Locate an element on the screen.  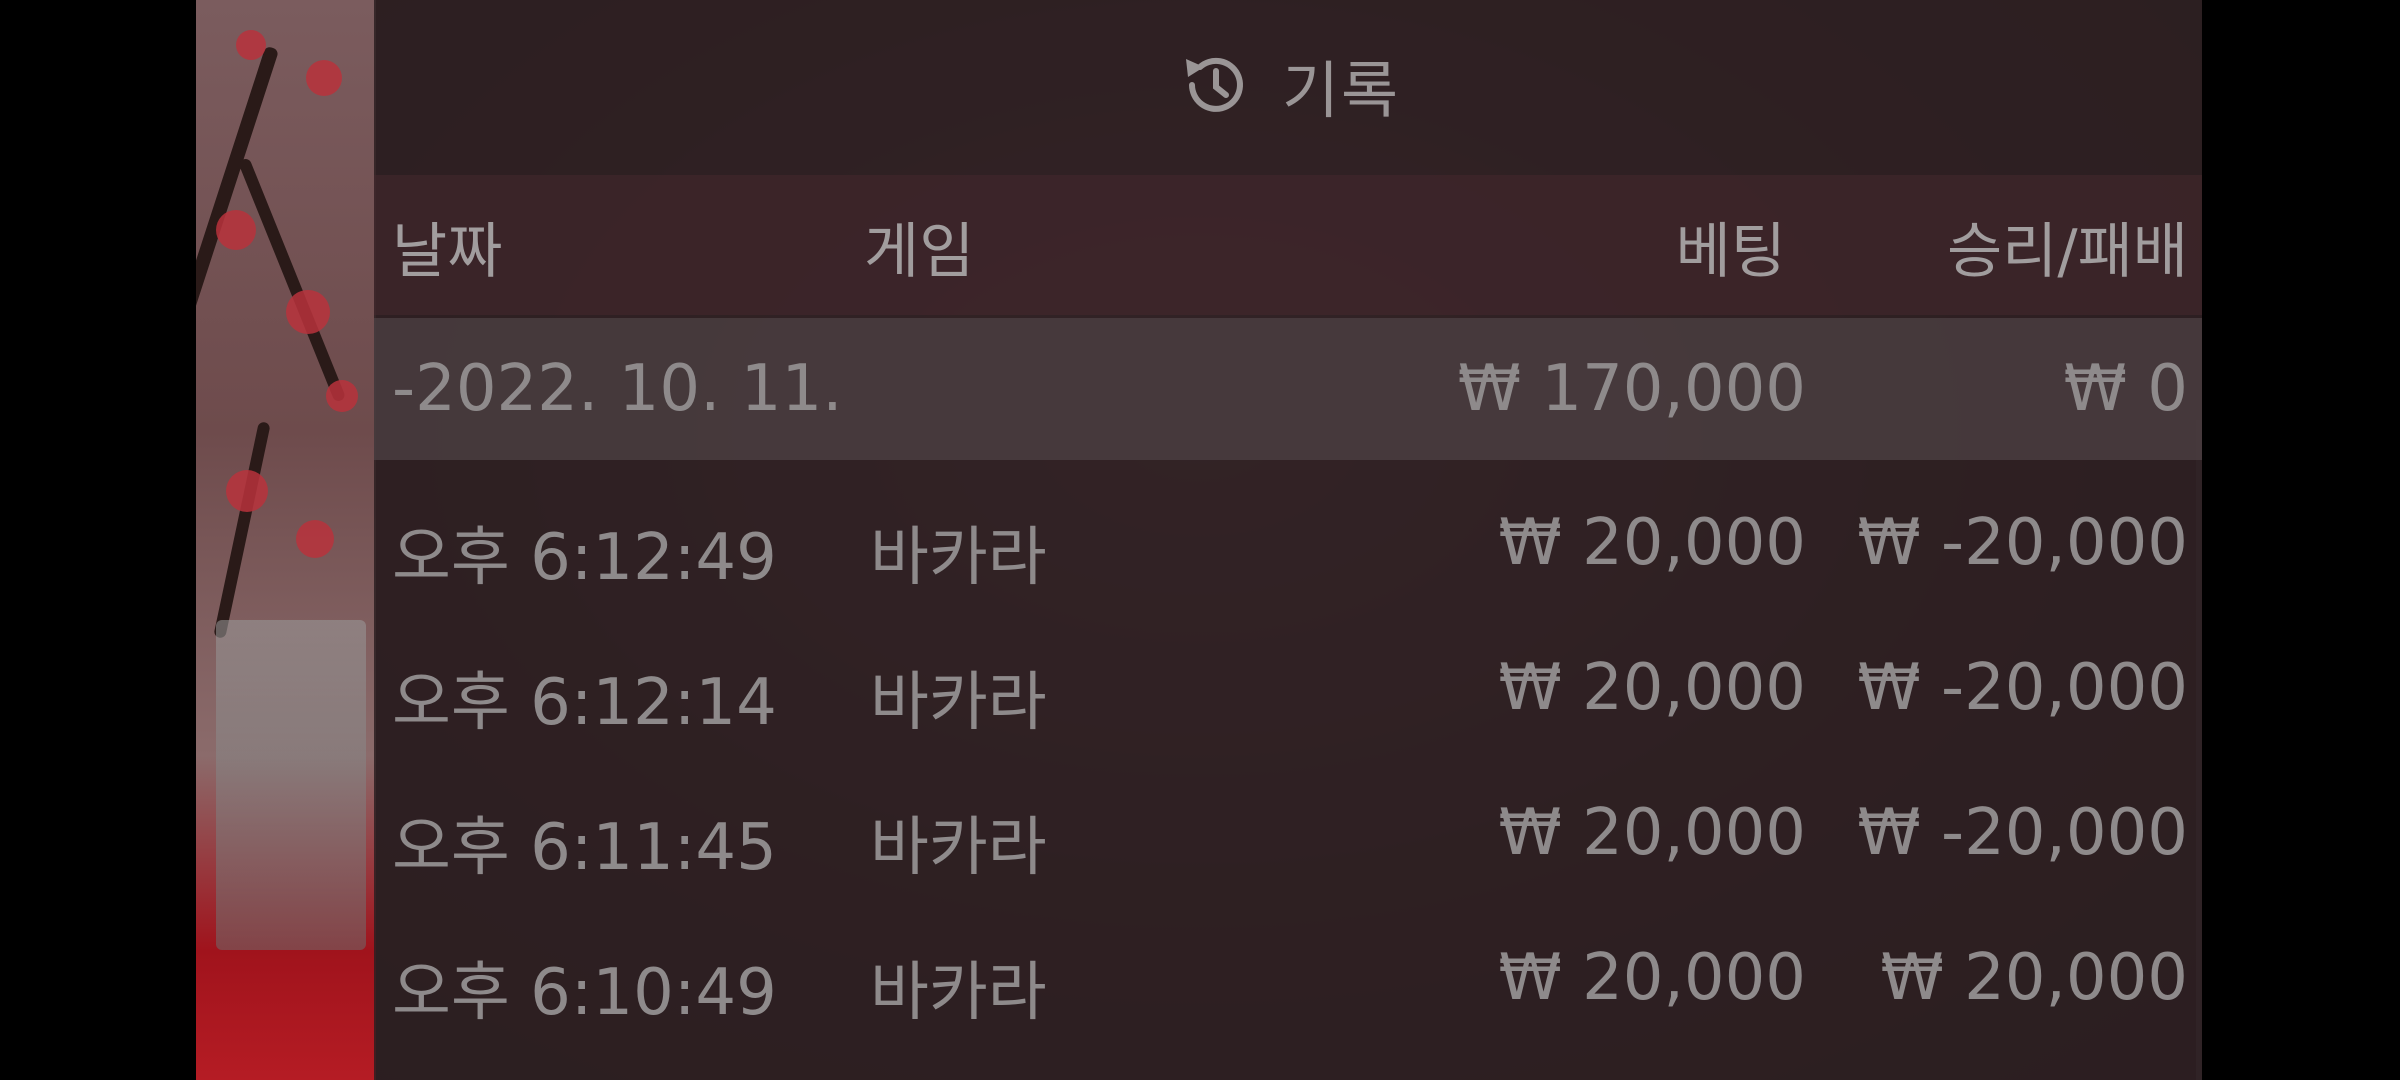
column-header-win-loss: 승리/패배 is located at coordinates (2067, 252).